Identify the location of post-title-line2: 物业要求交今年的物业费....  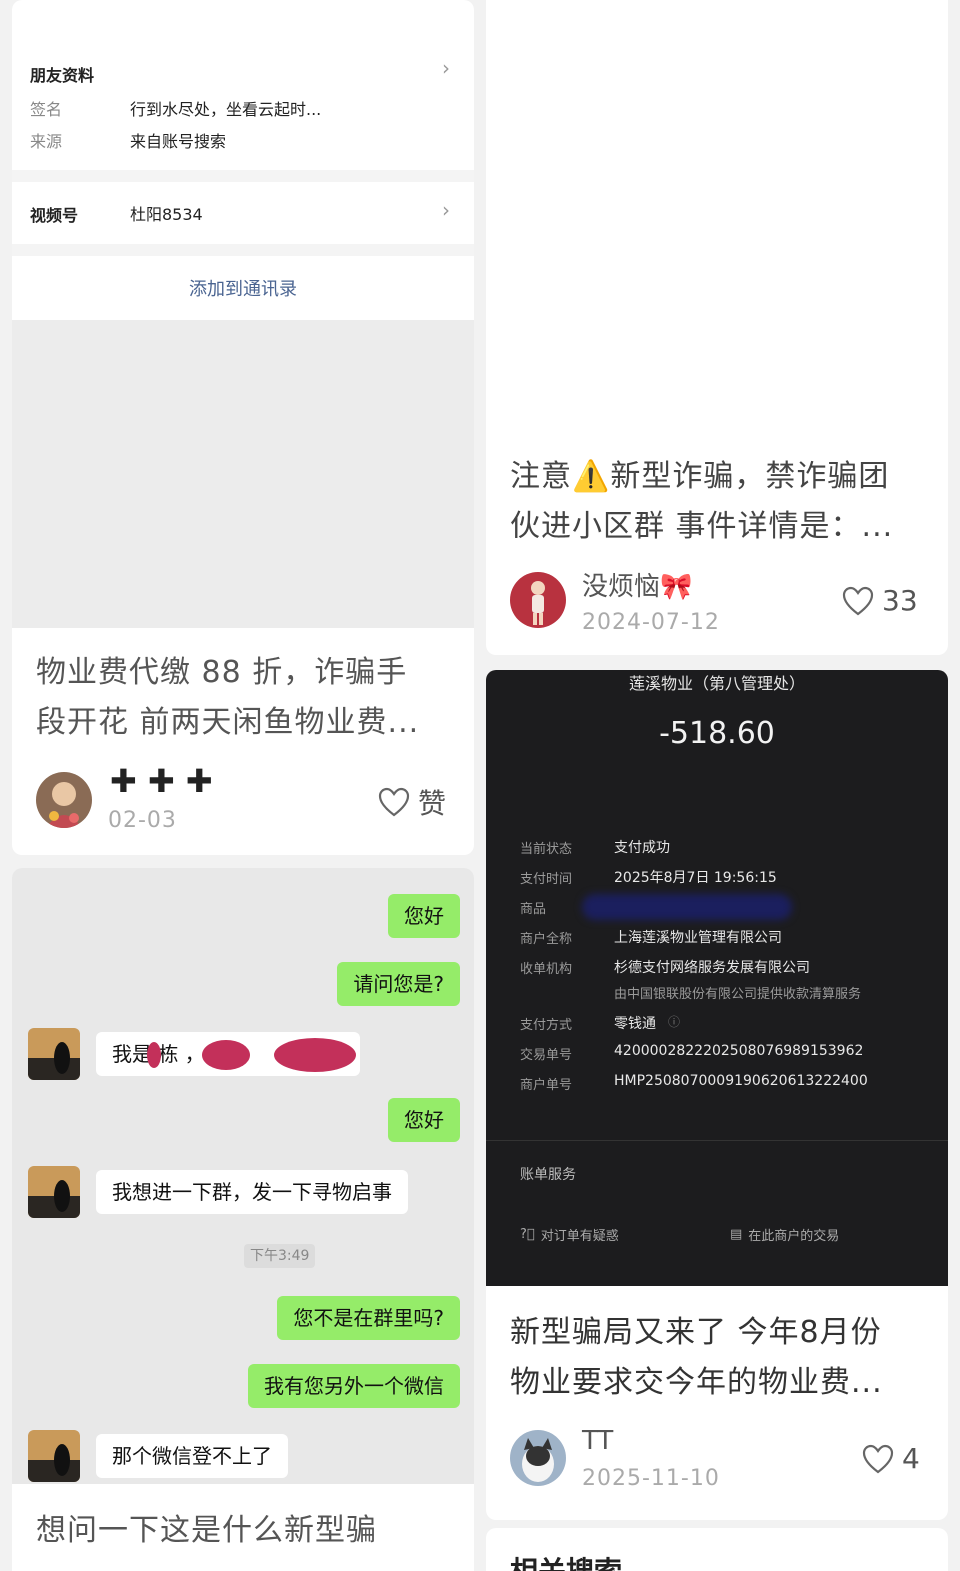
(696, 1383).